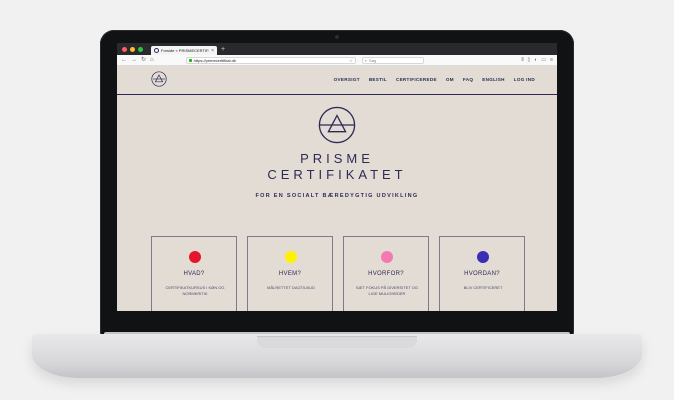  What do you see at coordinates (337, 174) in the screenshot?
I see `hero-title-line-2: CERTIFIKATET` at bounding box center [337, 174].